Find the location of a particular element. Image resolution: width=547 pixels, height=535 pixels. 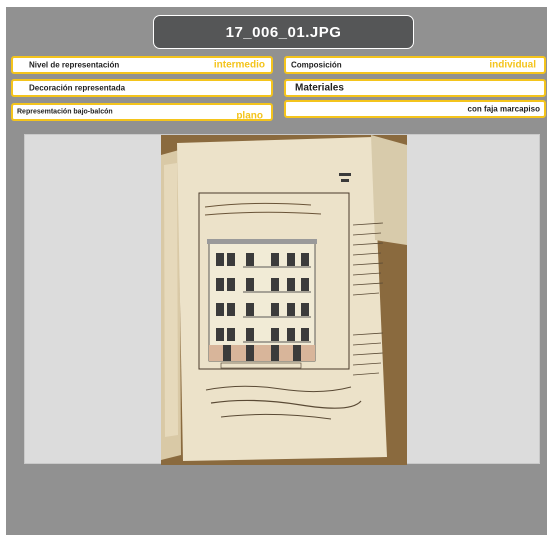

field-extra-value: con faja marcapiso is located at coordinates (503, 109).